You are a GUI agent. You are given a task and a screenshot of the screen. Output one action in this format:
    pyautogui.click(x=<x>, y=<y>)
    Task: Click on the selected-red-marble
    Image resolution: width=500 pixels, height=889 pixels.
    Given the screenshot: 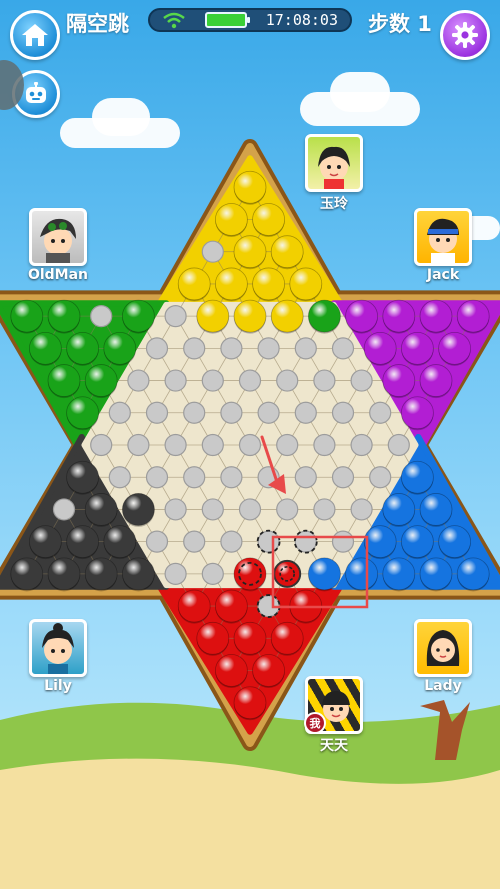 What is the action you would take?
    pyautogui.click(x=287, y=573)
    